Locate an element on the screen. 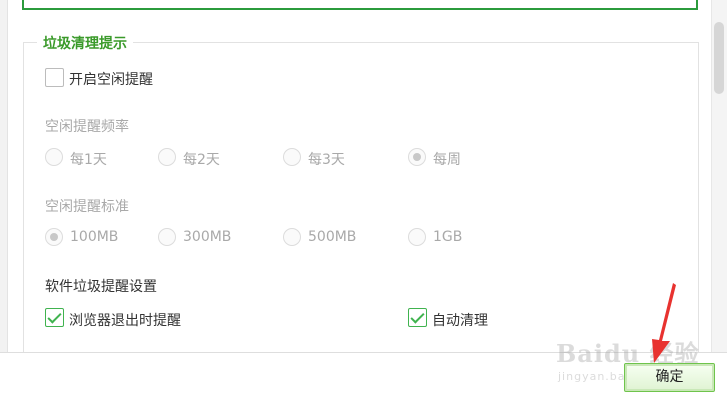  previous-section-box is located at coordinates (360, 5).